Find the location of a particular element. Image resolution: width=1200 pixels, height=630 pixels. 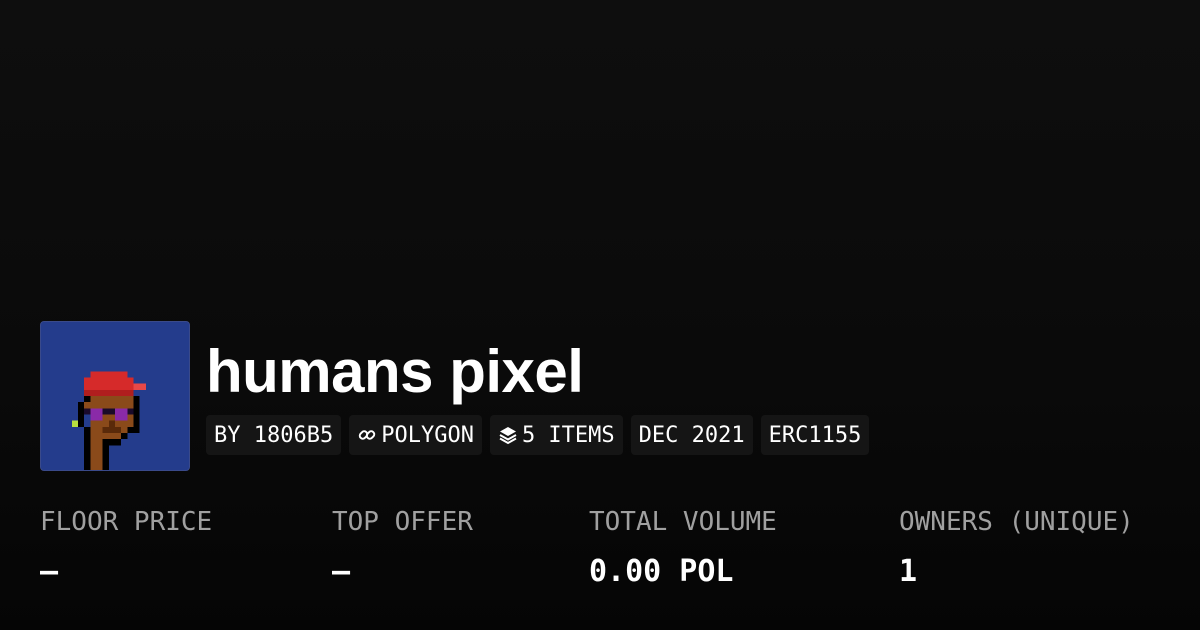

standard-badge: ERC1155 is located at coordinates (815, 435).